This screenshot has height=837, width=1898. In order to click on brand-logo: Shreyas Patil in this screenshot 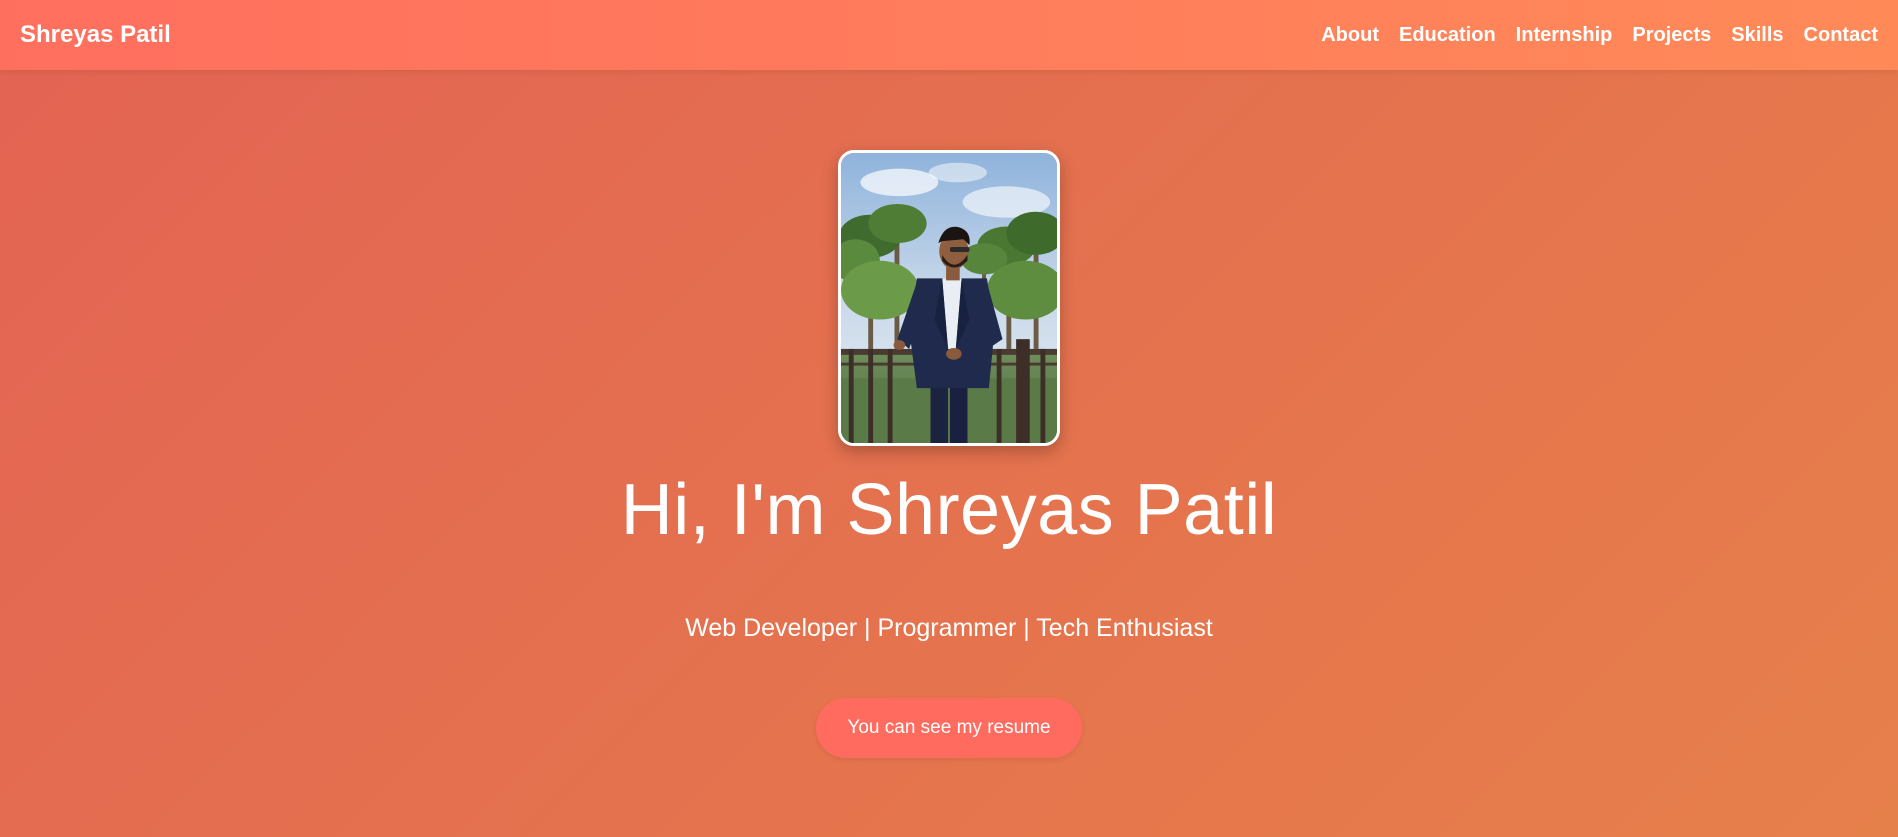, I will do `click(95, 35)`.